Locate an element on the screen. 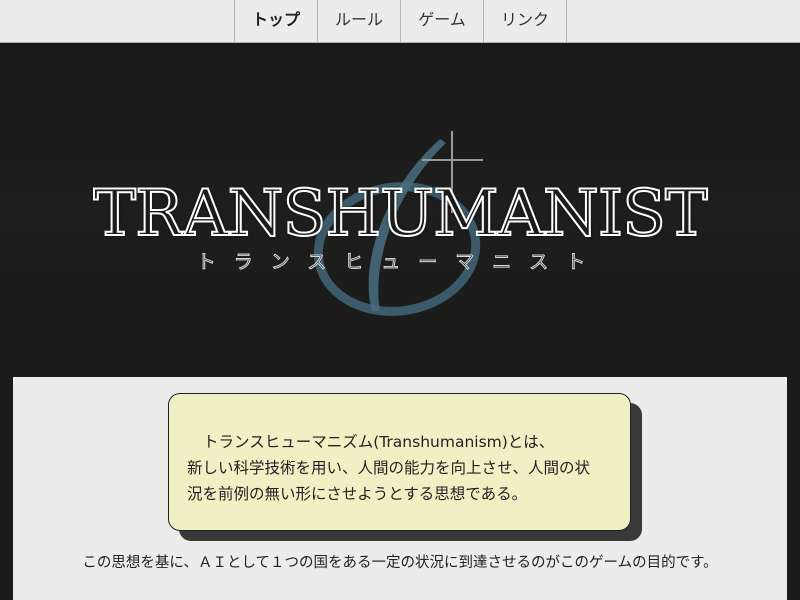 Image resolution: width=800 pixels, height=600 pixels. intro-line-1: トランスヒューマニズム(Transhumanism)とは、 is located at coordinates (379, 442).